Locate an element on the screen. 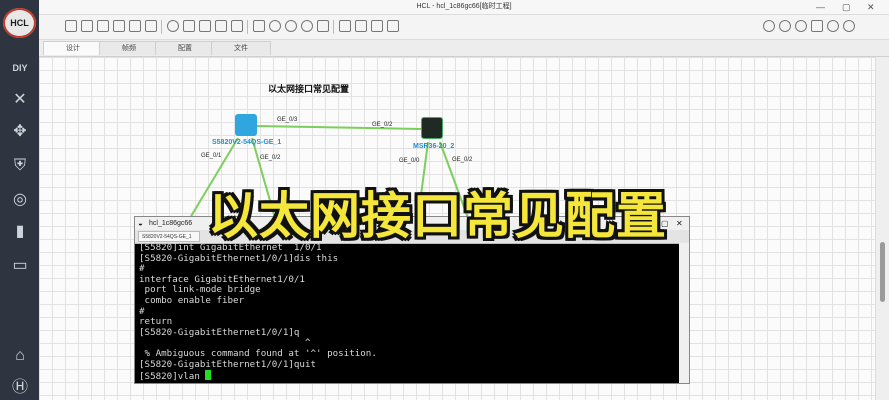 The width and height of the screenshot is (889, 400). terminal-session-tab: S5820V2-54QS-GE_1 is located at coordinates (169, 236).